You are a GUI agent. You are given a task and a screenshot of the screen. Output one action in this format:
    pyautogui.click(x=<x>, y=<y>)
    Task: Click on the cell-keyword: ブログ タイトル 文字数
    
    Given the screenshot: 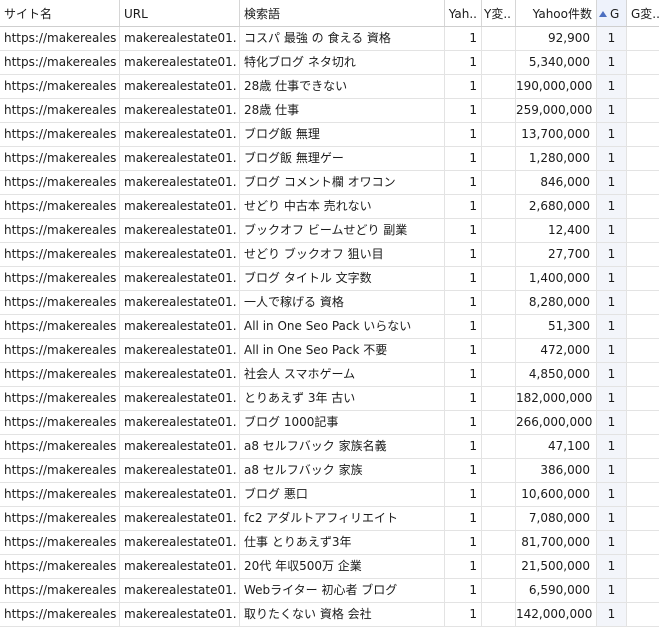 What is the action you would take?
    pyautogui.click(x=342, y=278)
    